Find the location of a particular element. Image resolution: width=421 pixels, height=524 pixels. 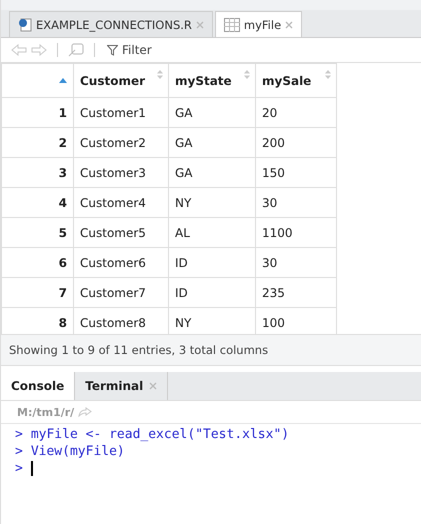

sort-ascending-icon is located at coordinates (63, 80).